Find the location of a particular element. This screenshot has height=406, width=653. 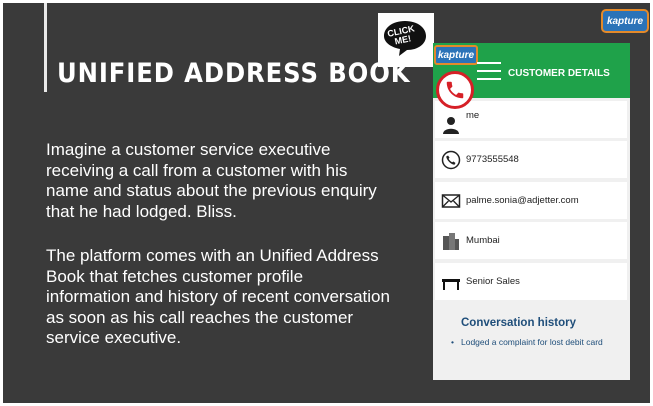

incoming-call-button is located at coordinates (455, 90).